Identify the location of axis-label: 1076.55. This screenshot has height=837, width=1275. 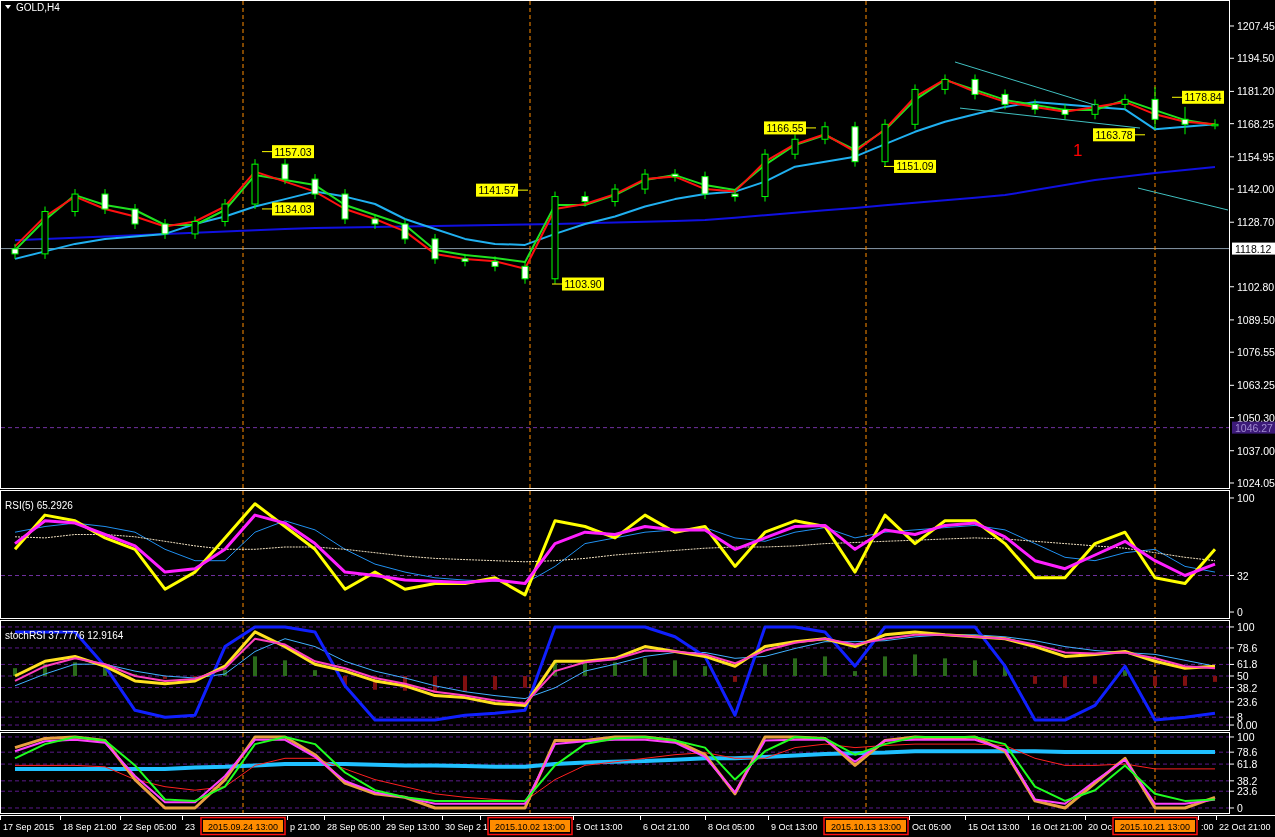
(1256, 352).